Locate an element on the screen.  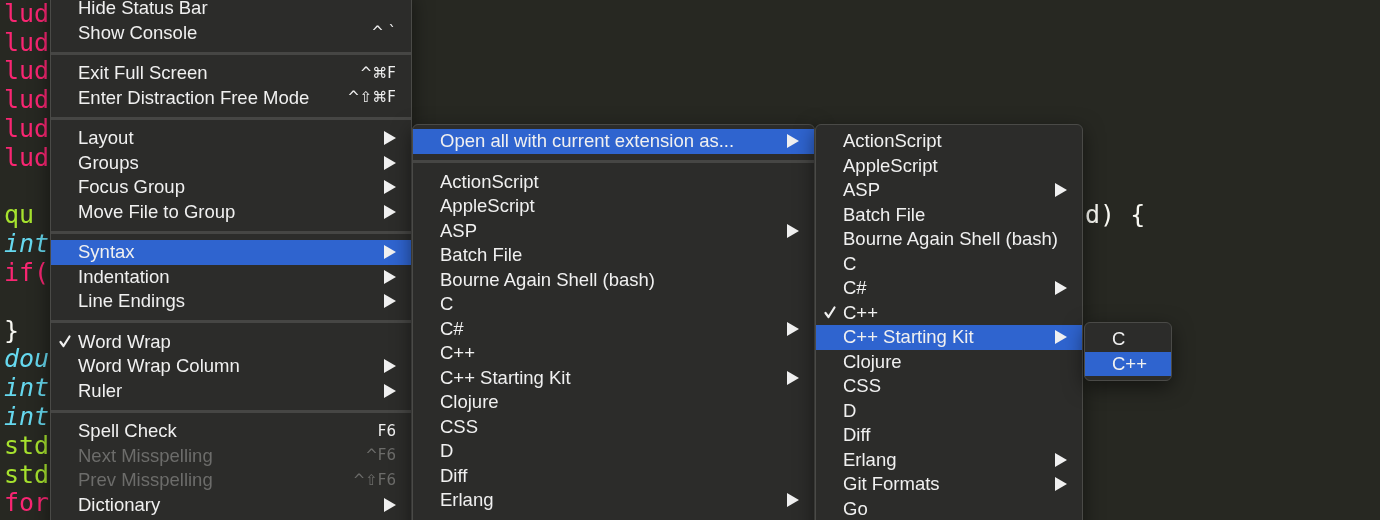
code-text: qu is located at coordinates (19, 215).